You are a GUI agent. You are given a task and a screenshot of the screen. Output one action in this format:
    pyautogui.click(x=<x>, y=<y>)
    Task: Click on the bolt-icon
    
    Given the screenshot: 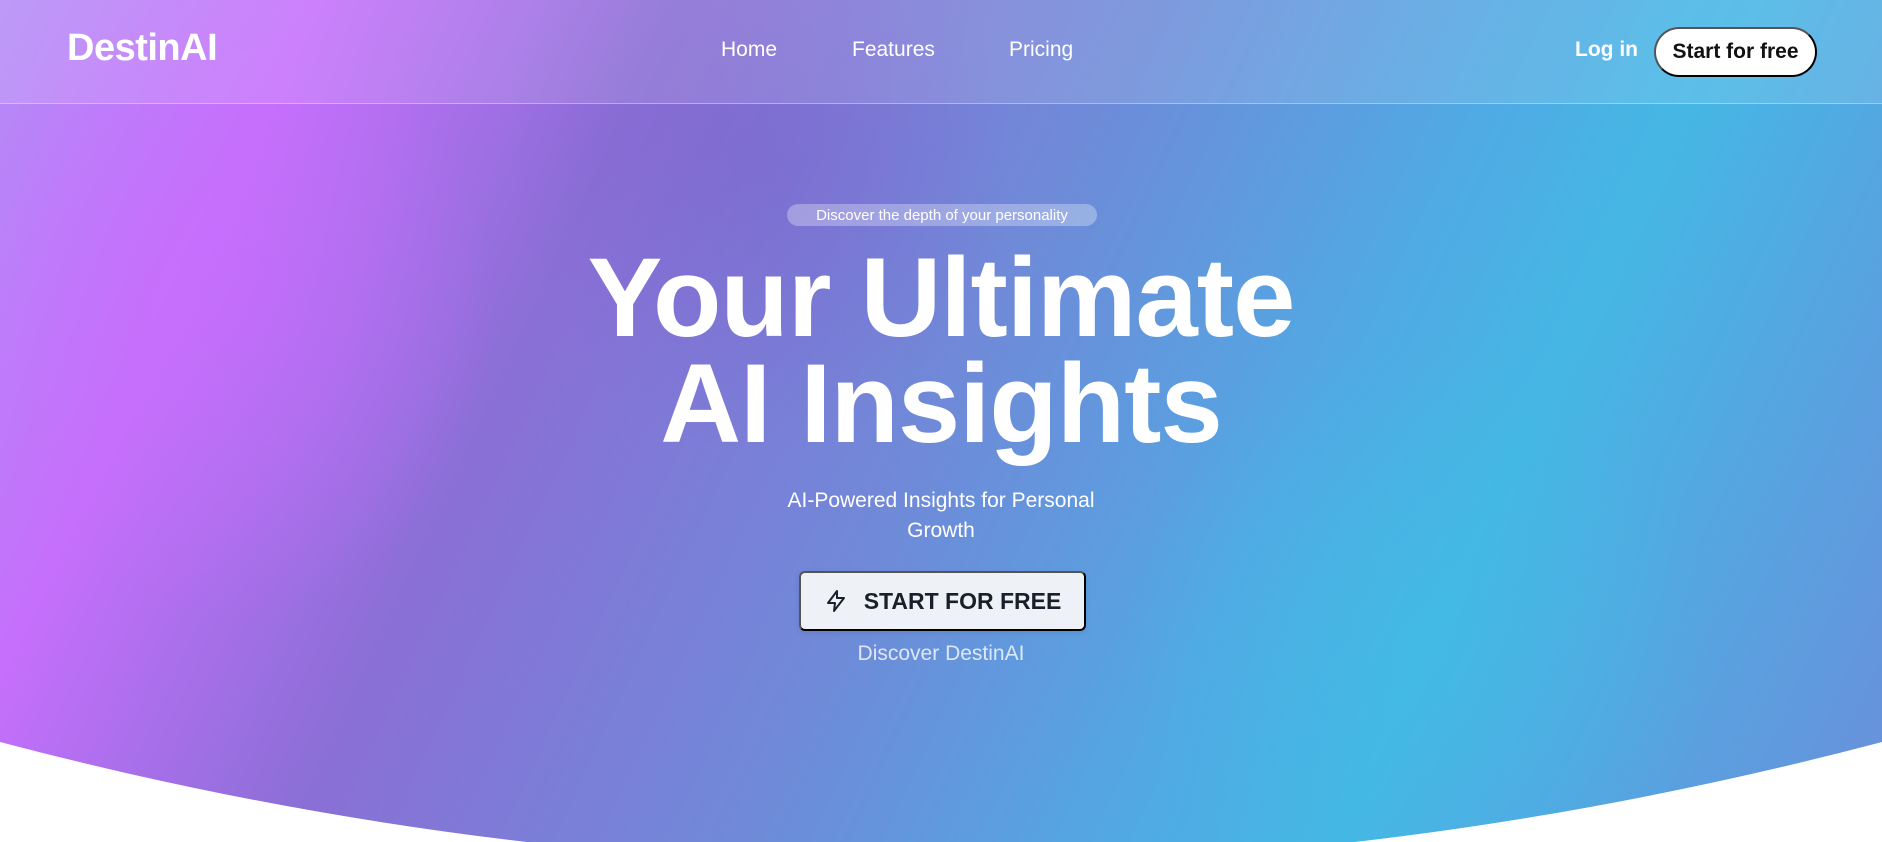 What is the action you would take?
    pyautogui.click(x=836, y=601)
    